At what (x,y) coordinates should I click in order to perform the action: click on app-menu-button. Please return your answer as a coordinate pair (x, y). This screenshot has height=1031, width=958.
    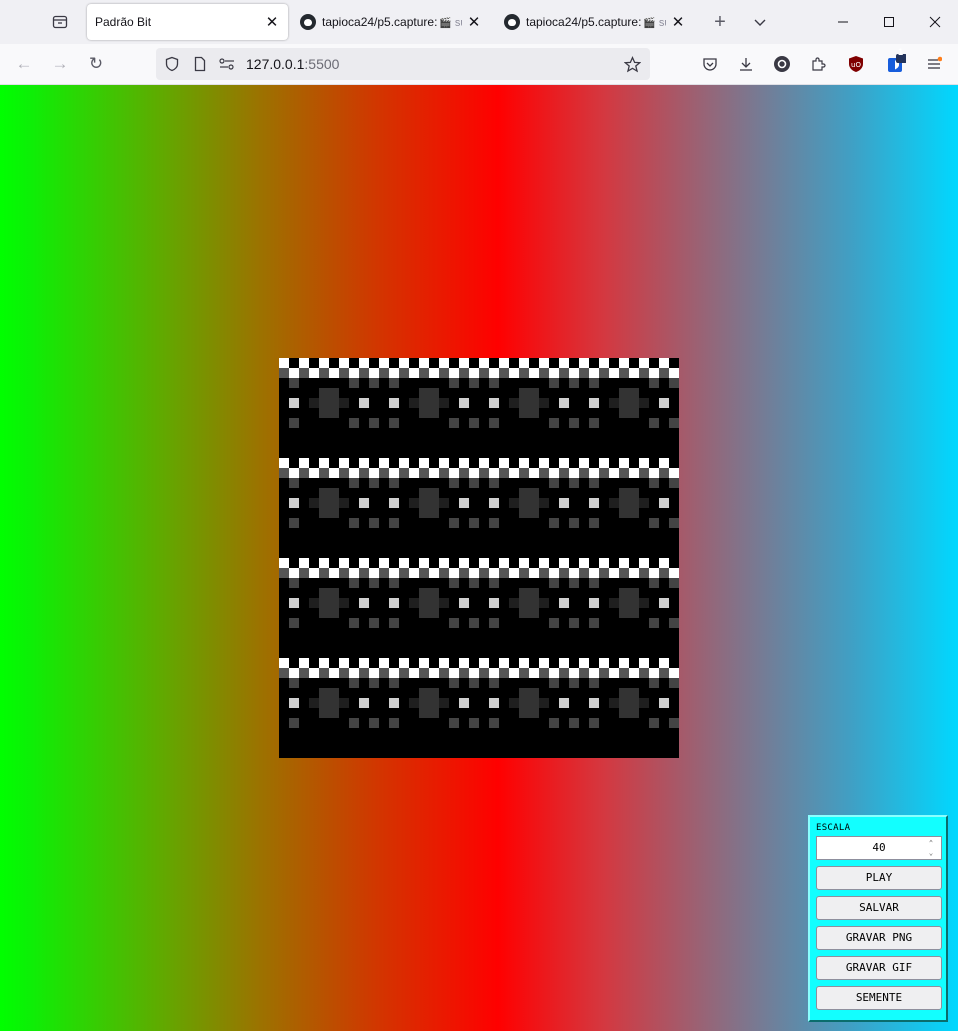
    Looking at the image, I should click on (934, 64).